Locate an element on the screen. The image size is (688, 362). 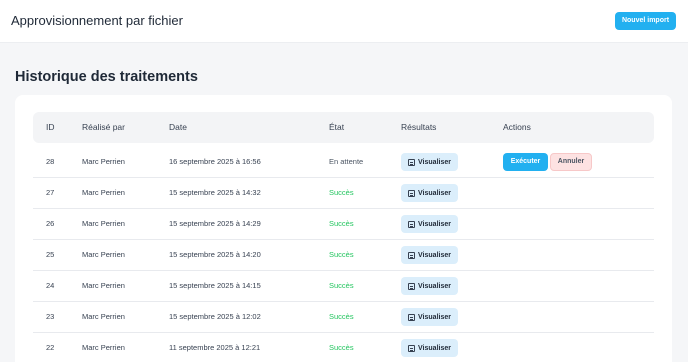
page-title: Approvisionnement par fichier is located at coordinates (97, 20).